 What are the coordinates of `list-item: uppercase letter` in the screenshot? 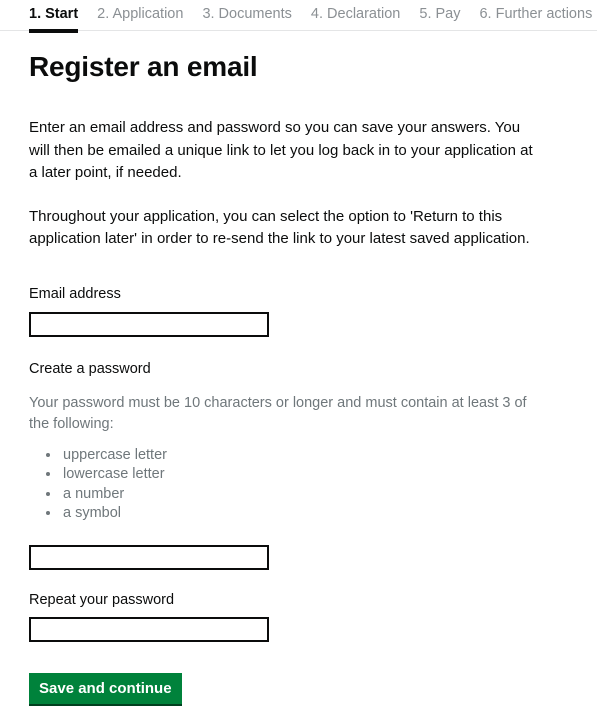 It's located at (314, 455).